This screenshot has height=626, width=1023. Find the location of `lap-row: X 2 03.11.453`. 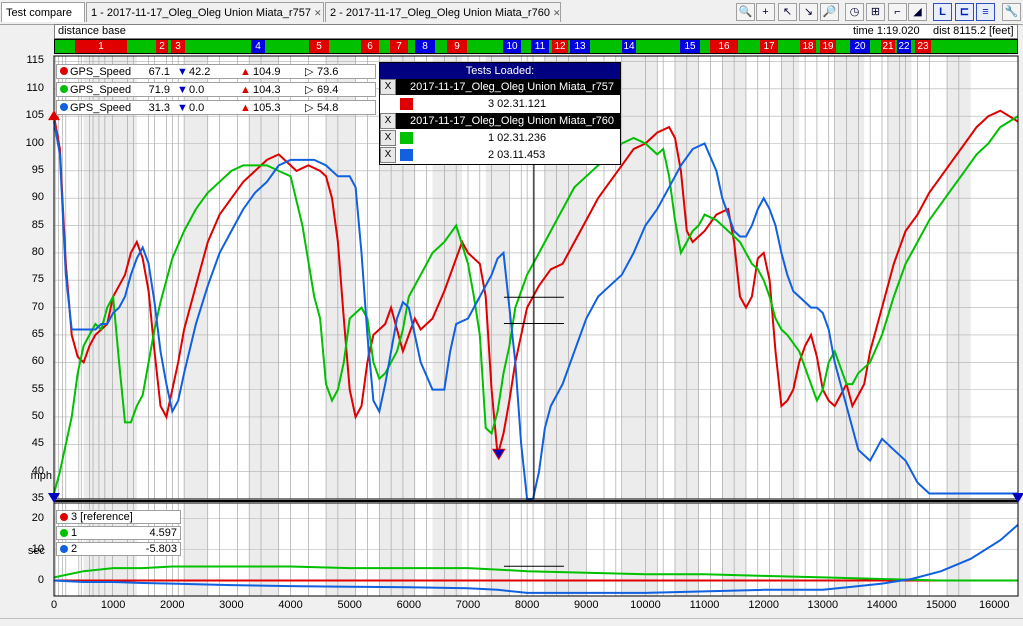

lap-row: X 2 03.11.453 is located at coordinates (500, 155).